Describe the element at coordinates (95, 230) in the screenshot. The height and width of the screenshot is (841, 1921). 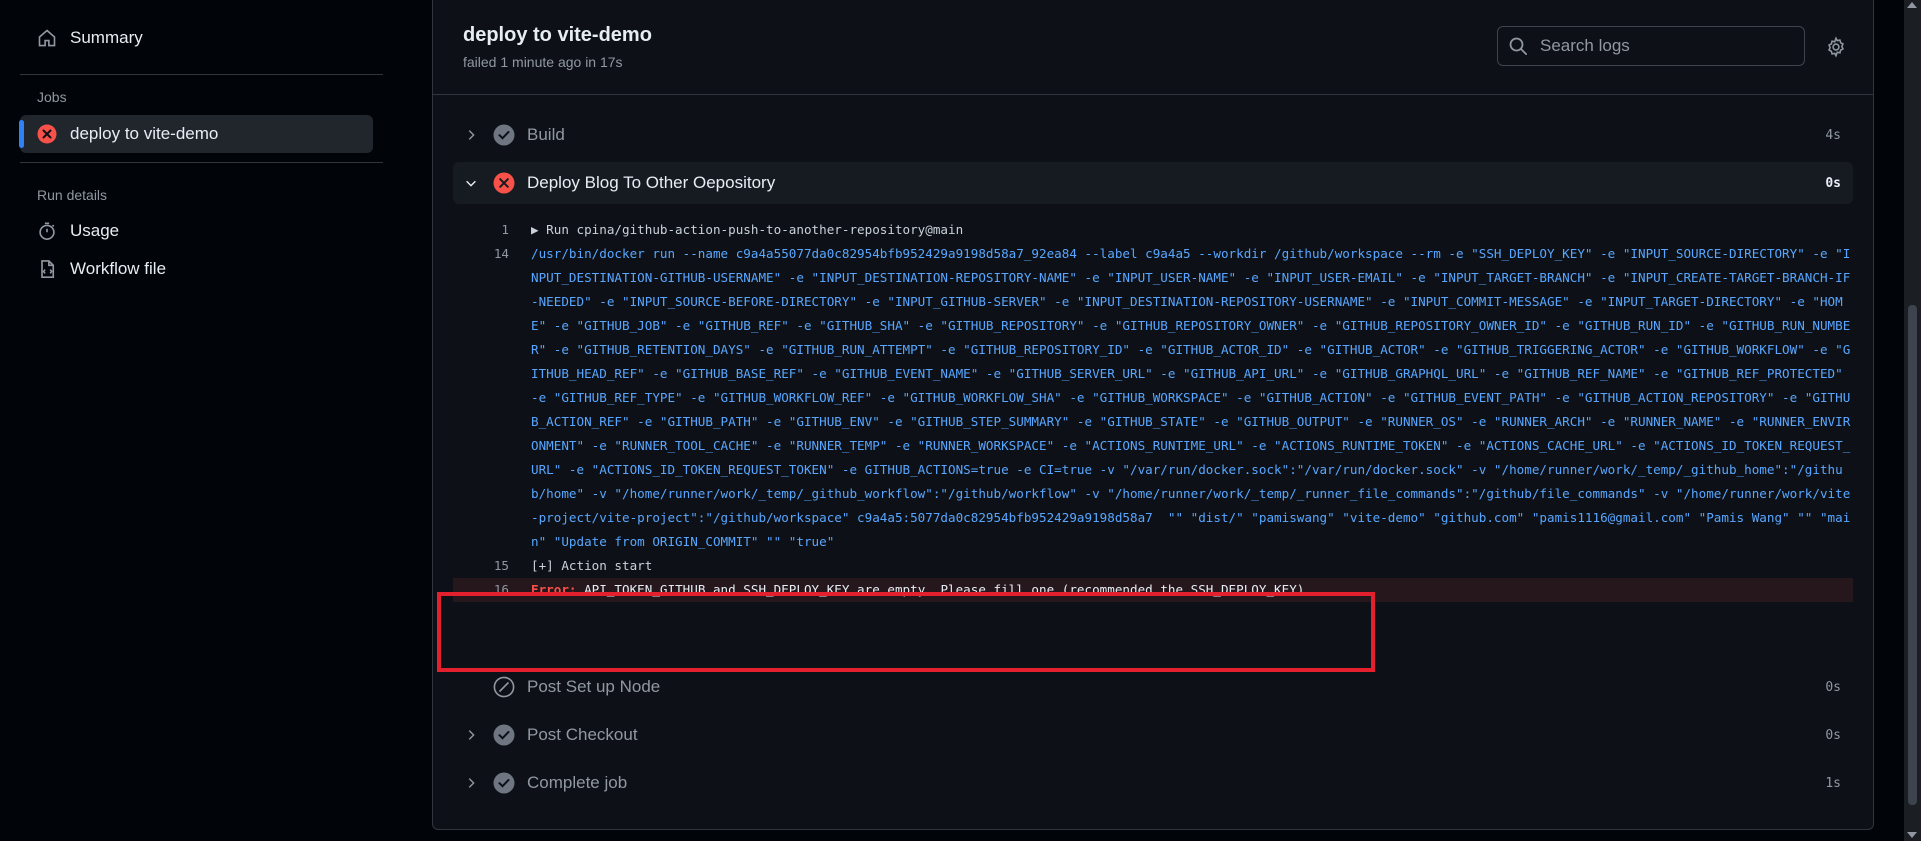
I see `sidebar-item-label: Usage` at that location.